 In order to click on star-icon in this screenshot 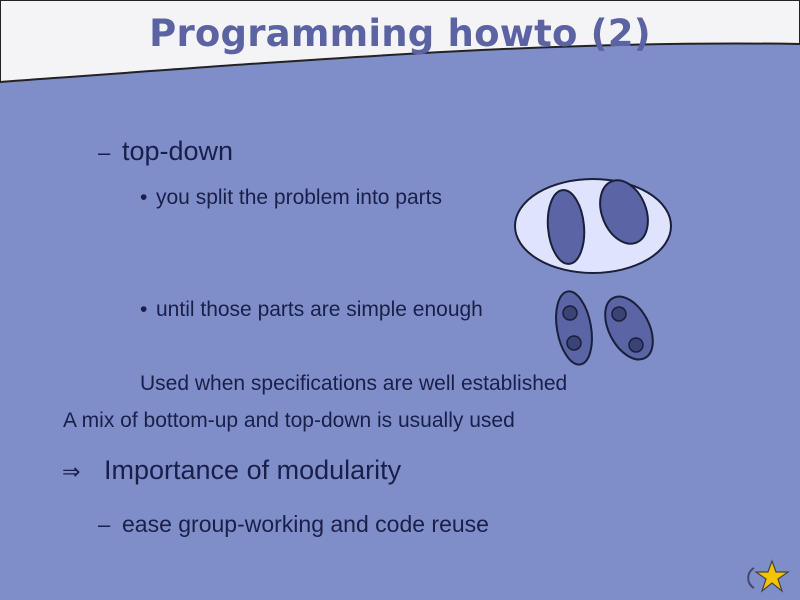, I will do `click(770, 576)`.